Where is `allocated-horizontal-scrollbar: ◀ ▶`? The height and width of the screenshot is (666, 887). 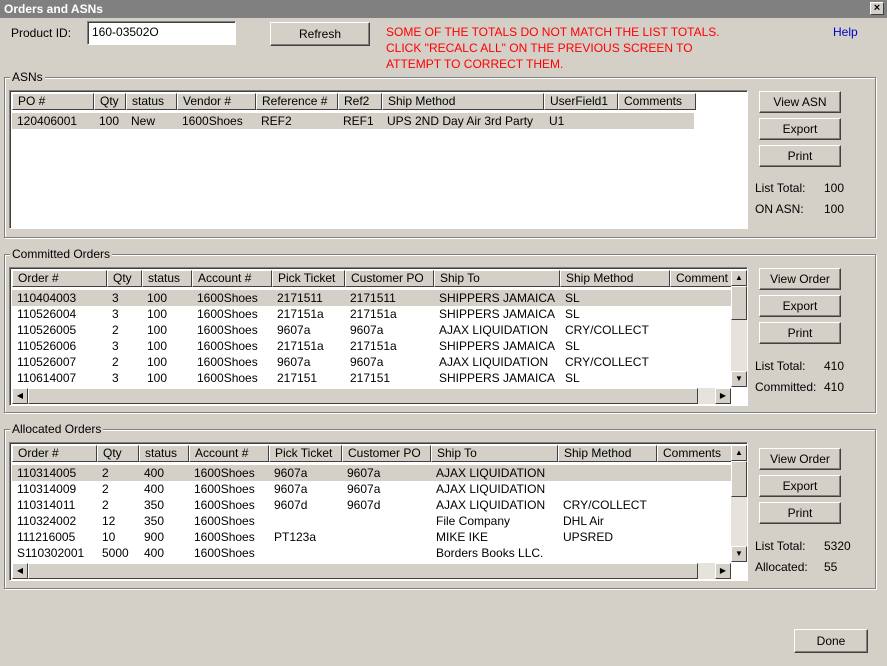 allocated-horizontal-scrollbar: ◀ ▶ is located at coordinates (371, 571).